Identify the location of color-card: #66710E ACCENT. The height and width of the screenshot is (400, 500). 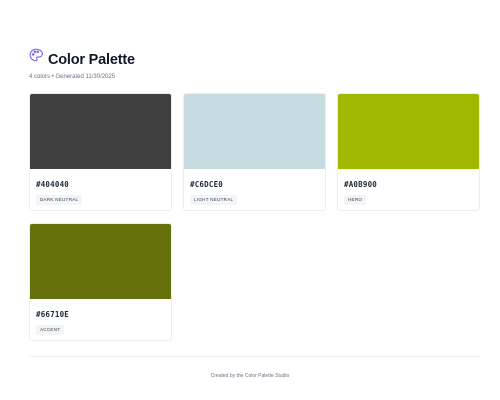
(100, 282).